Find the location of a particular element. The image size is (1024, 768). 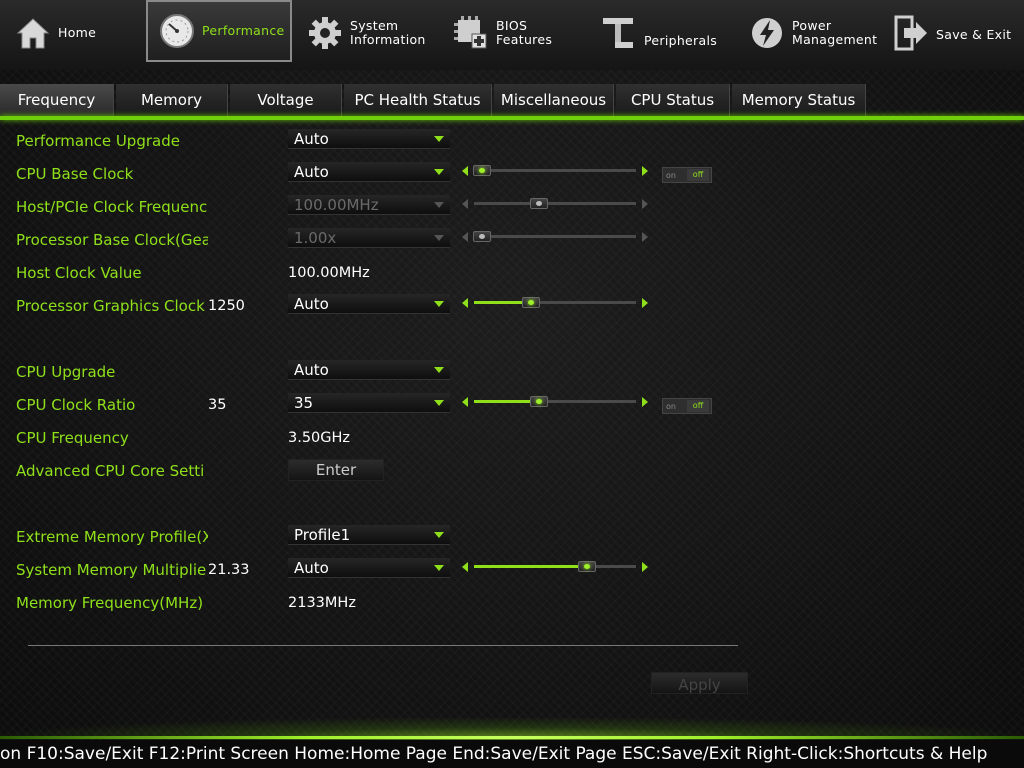

processor-base-clock-dropdown: 1.00x is located at coordinates (369, 238).